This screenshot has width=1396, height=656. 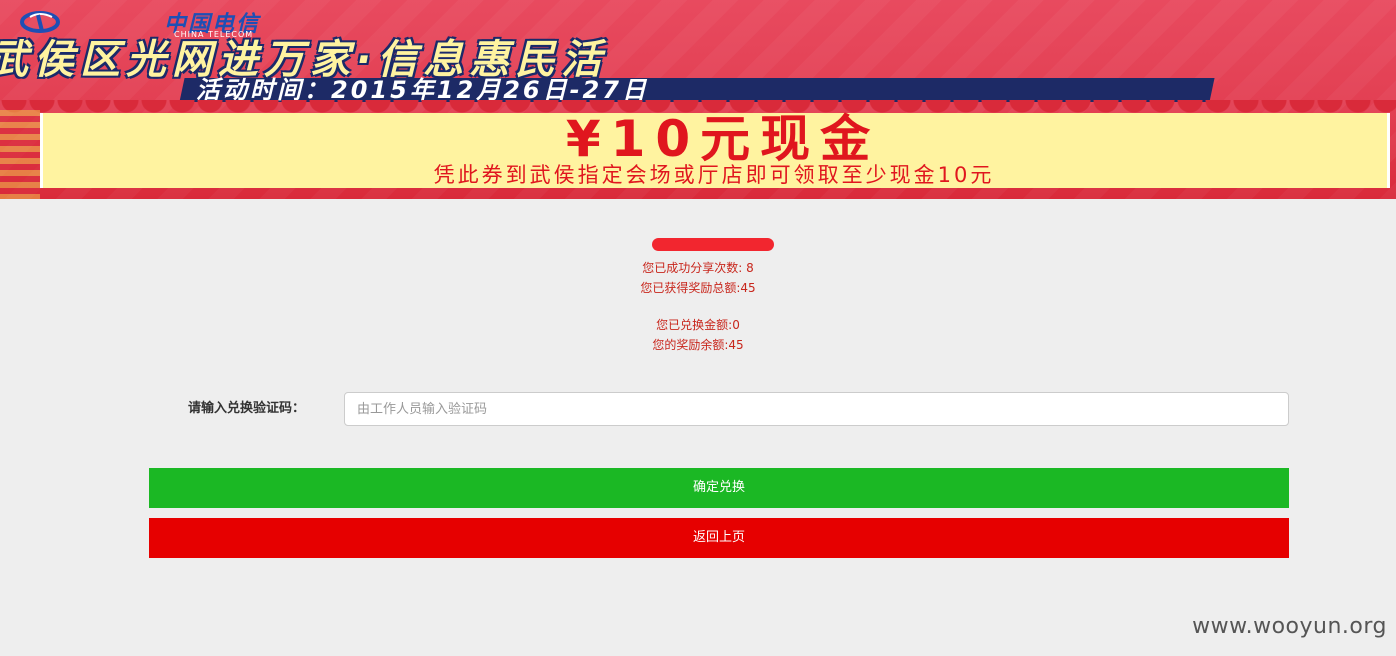 What do you see at coordinates (723, 139) in the screenshot?
I see `coupon-amount: ¥10元现金` at bounding box center [723, 139].